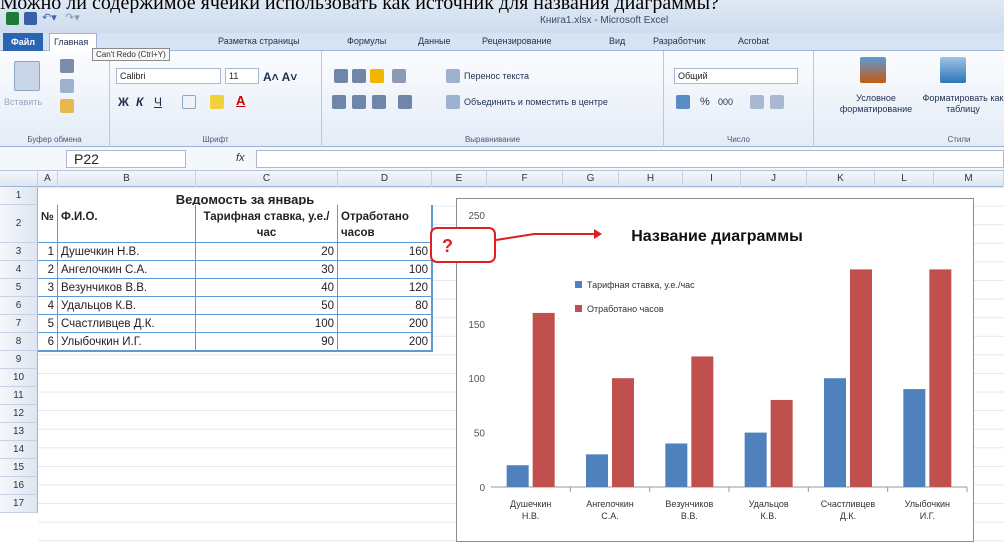  I want to click on thousands-button: 000, so click(725, 102).